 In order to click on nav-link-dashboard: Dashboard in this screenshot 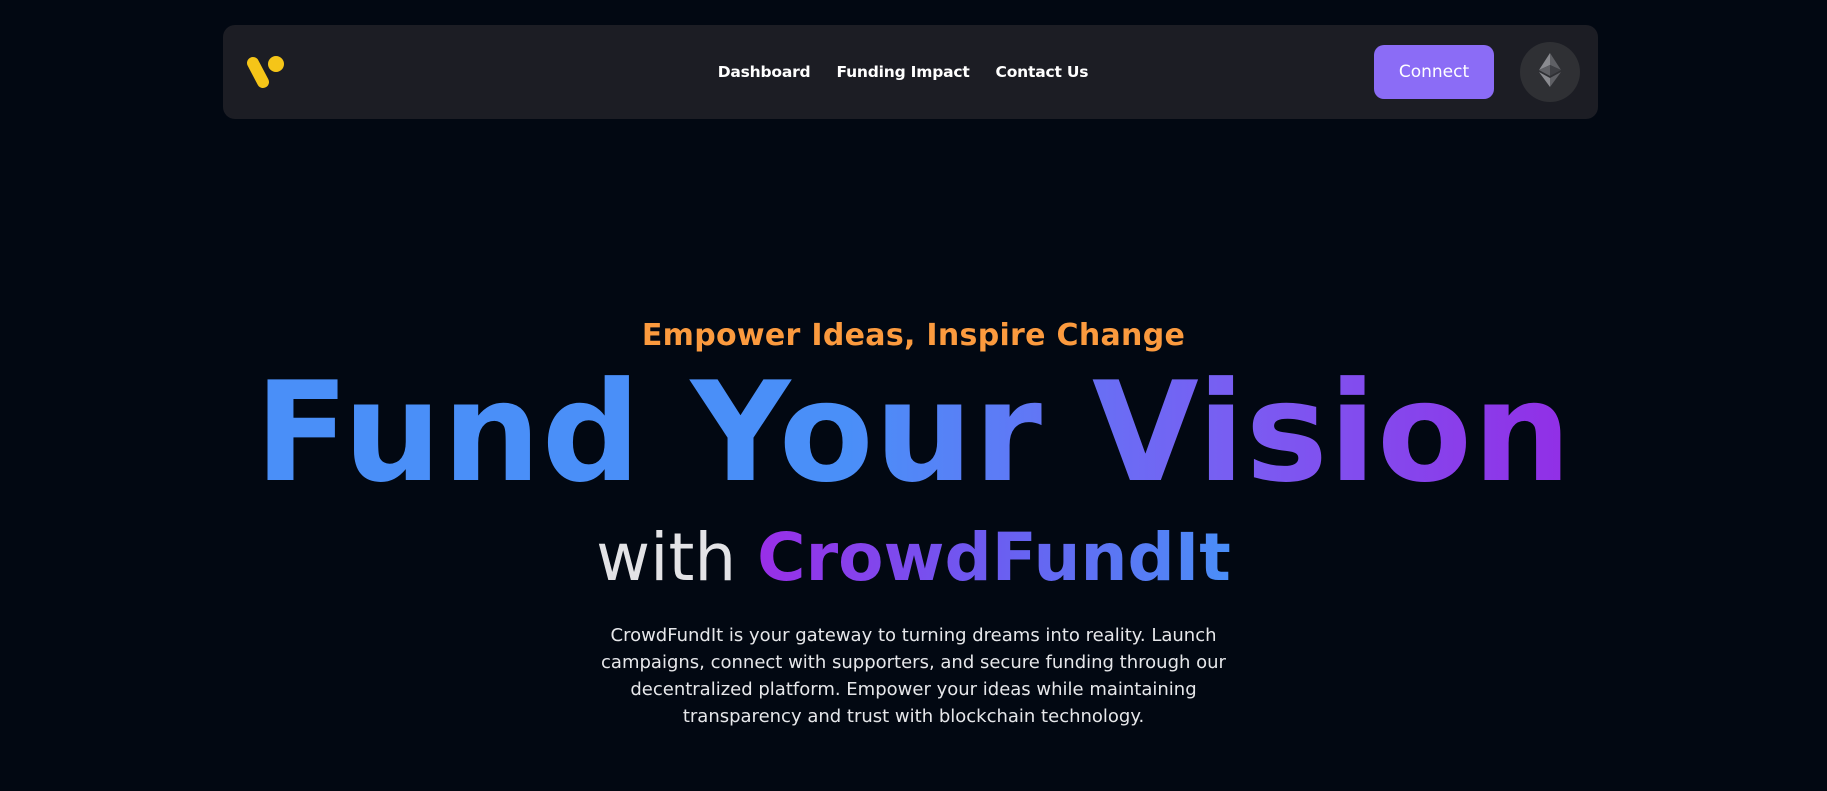, I will do `click(764, 72)`.